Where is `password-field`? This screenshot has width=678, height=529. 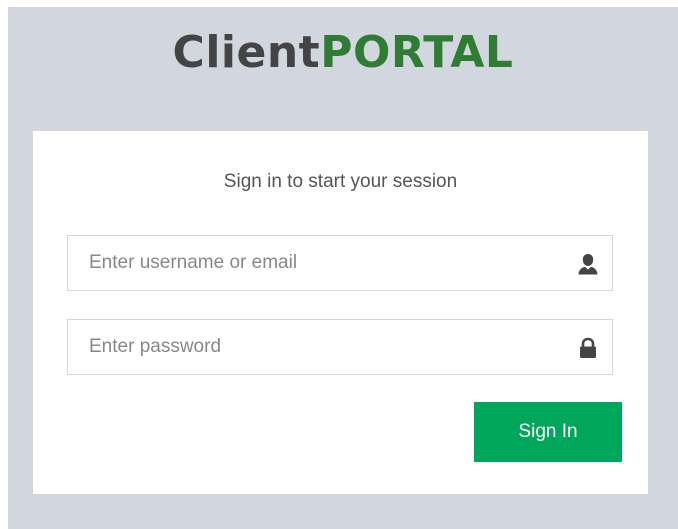
password-field is located at coordinates (340, 347).